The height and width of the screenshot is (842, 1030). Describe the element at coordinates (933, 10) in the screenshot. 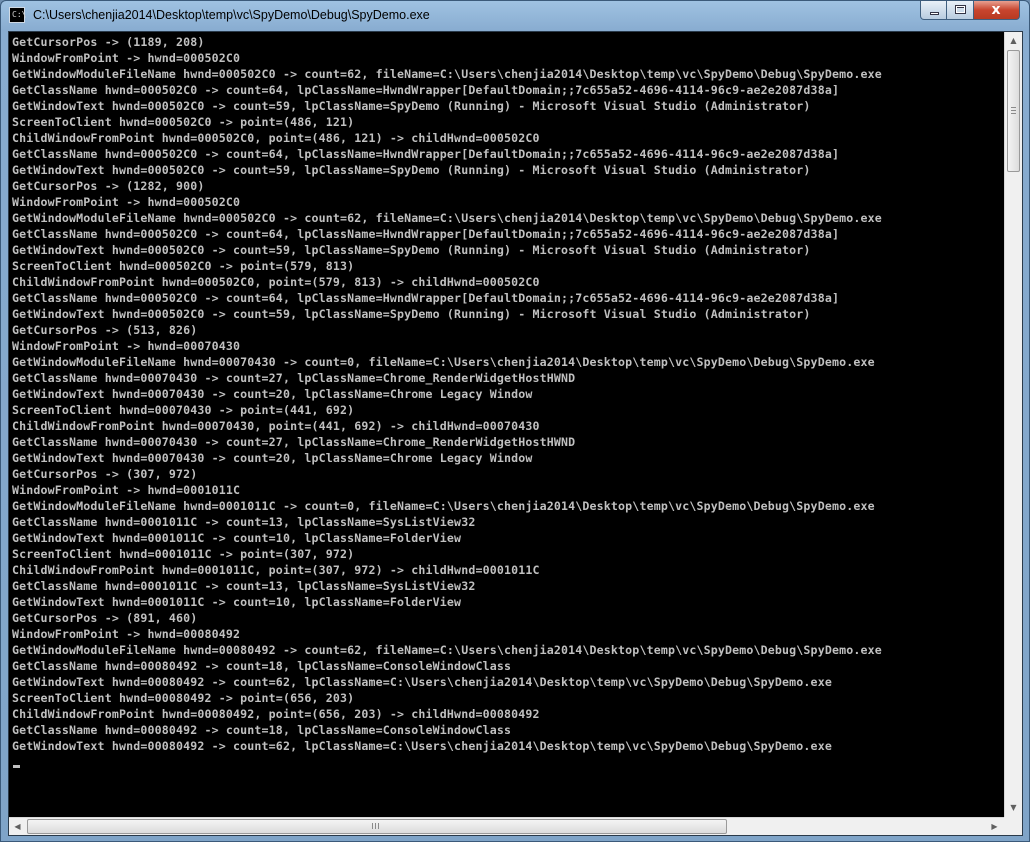

I see `minimize-button` at that location.